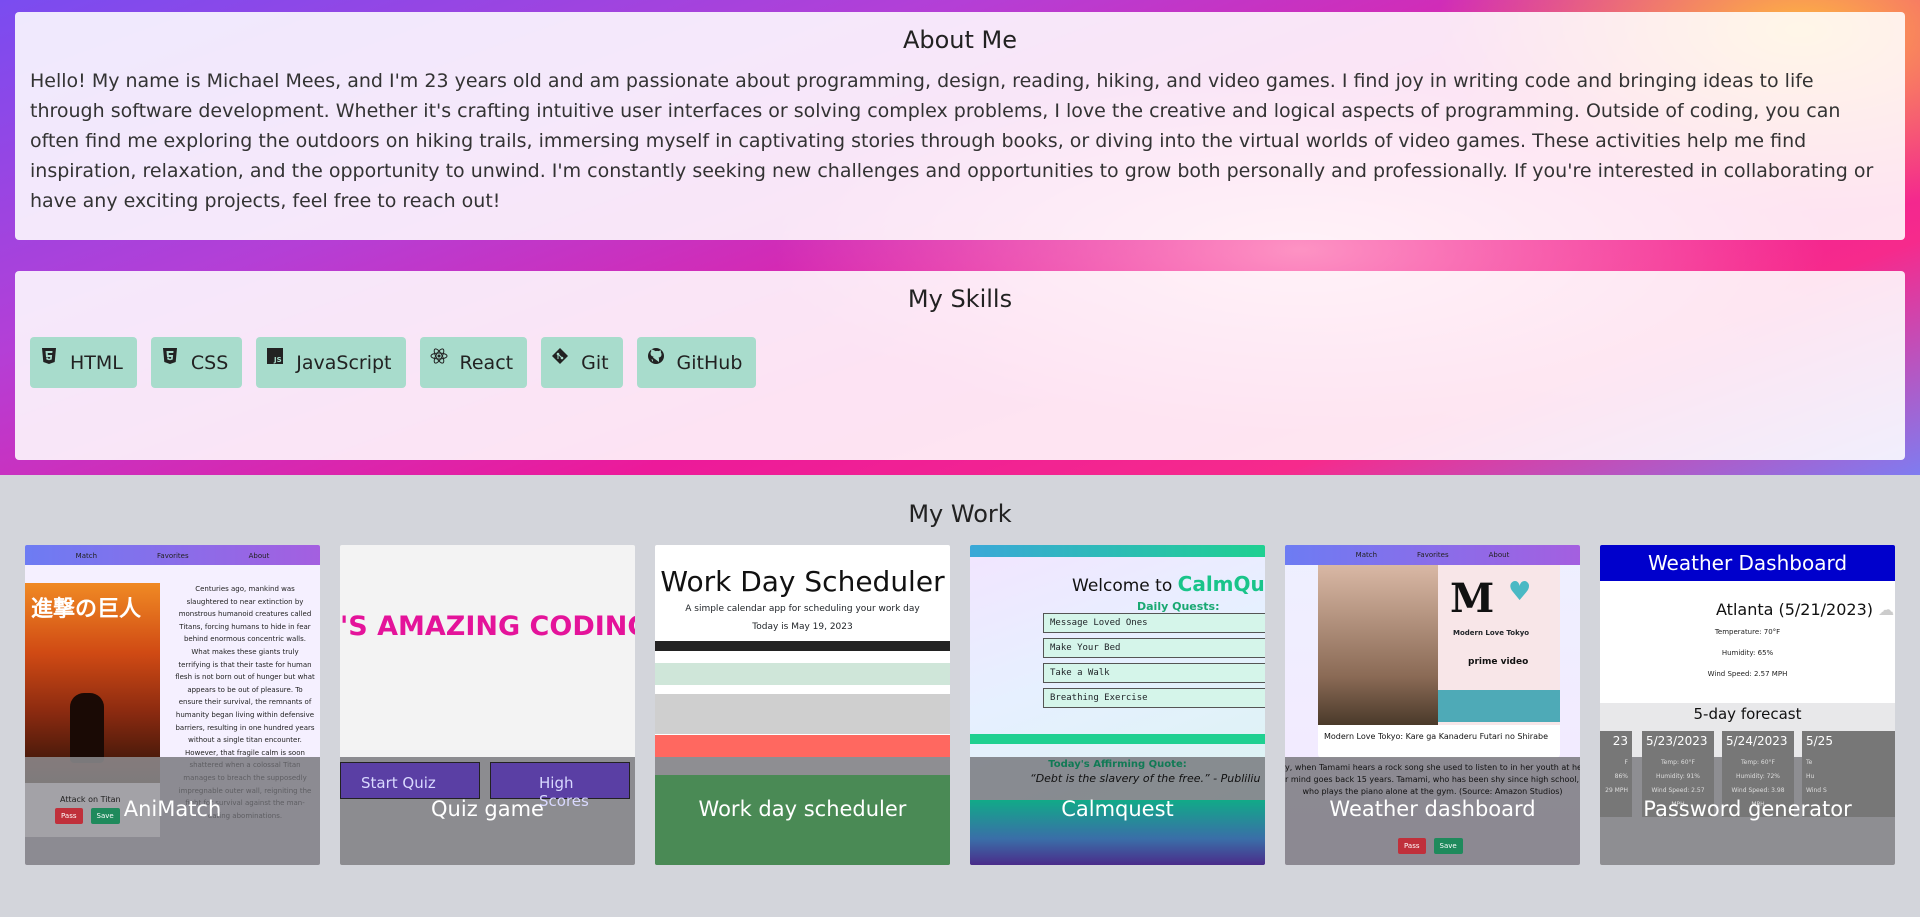 The height and width of the screenshot is (917, 1920). I want to click on weather-humidity: Humidity: 65%, so click(1747, 653).